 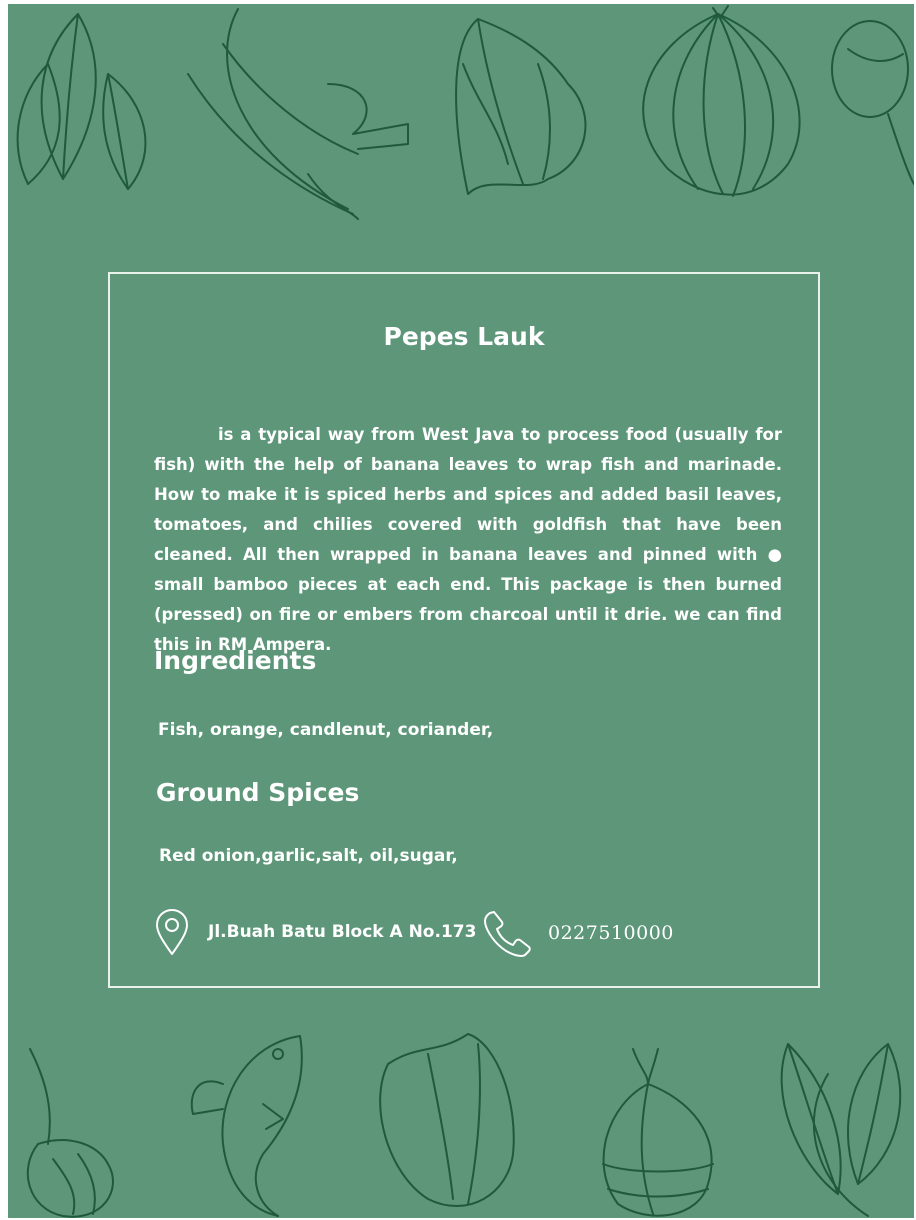 I want to click on ground-spices-list: Red onion,garlic,salt, oil,sugar,, so click(x=308, y=856).